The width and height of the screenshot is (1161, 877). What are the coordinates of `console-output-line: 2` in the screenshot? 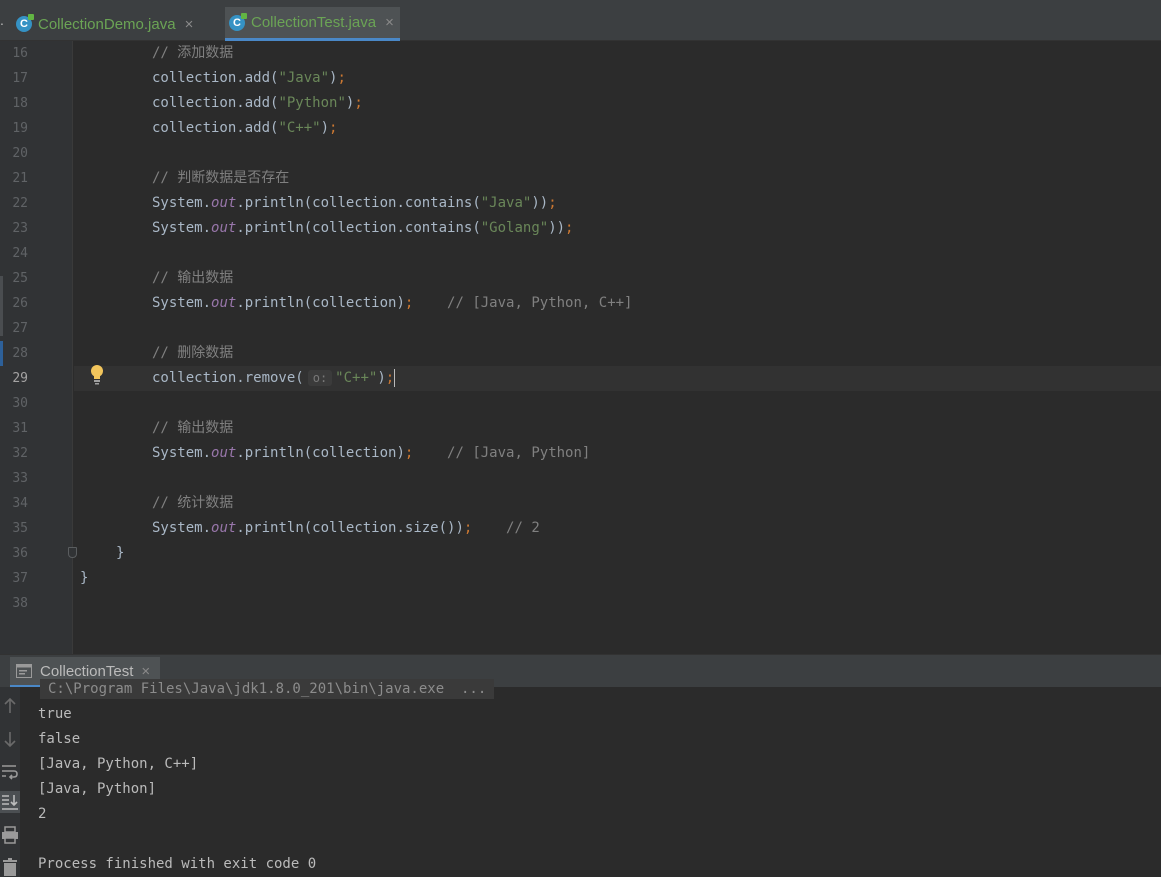 It's located at (42, 814).